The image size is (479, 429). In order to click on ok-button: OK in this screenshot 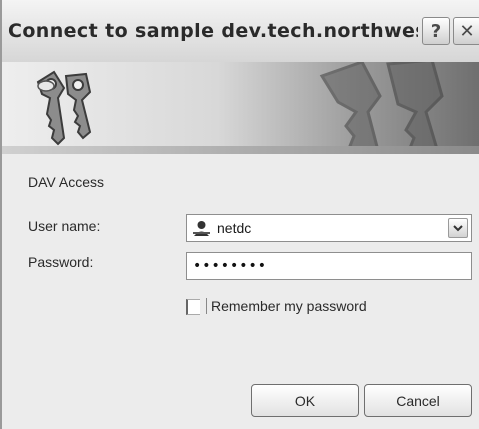, I will do `click(305, 400)`.